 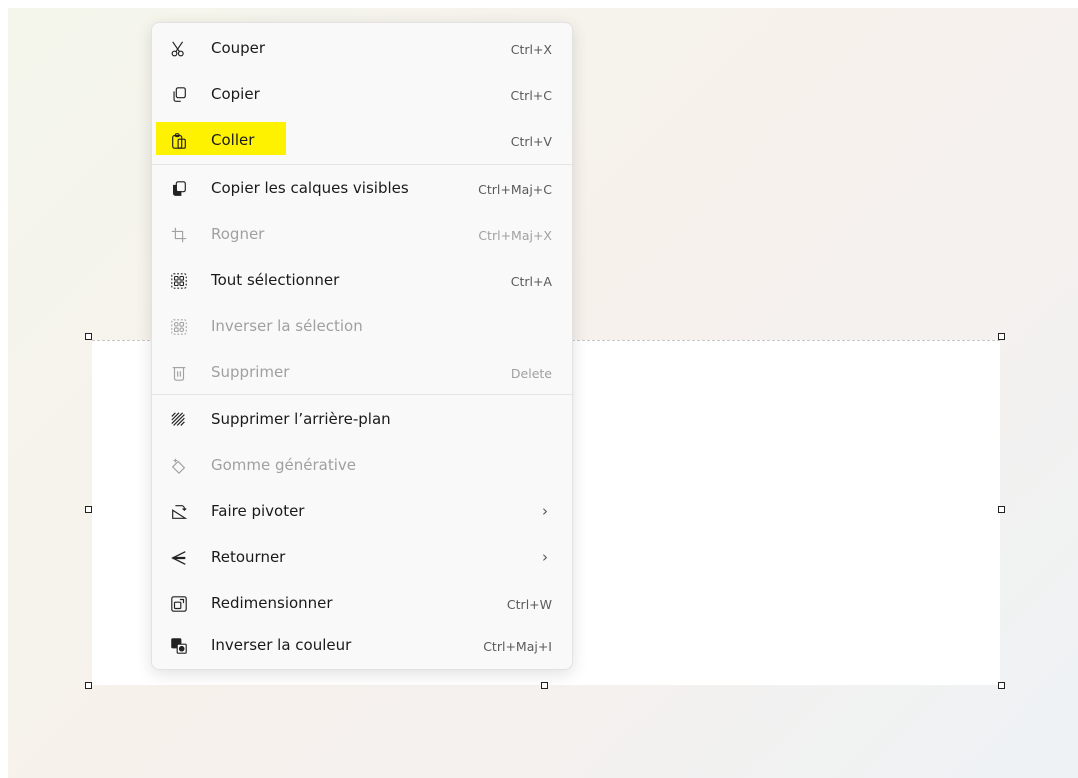 I want to click on trash-icon, so click(x=179, y=373).